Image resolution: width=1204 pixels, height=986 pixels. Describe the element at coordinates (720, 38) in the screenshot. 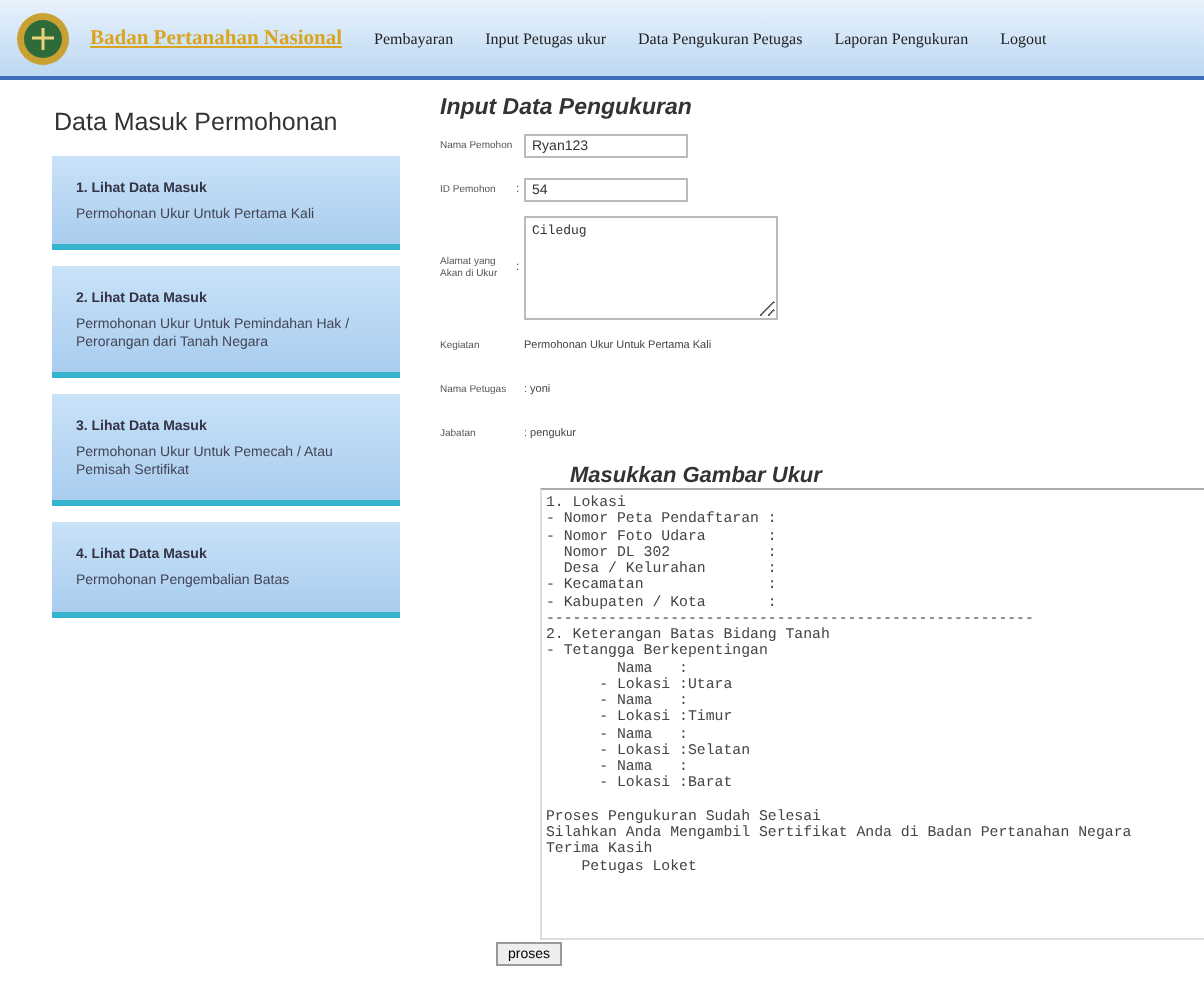

I see `nav-link: Data Pengukuran Petugas` at that location.